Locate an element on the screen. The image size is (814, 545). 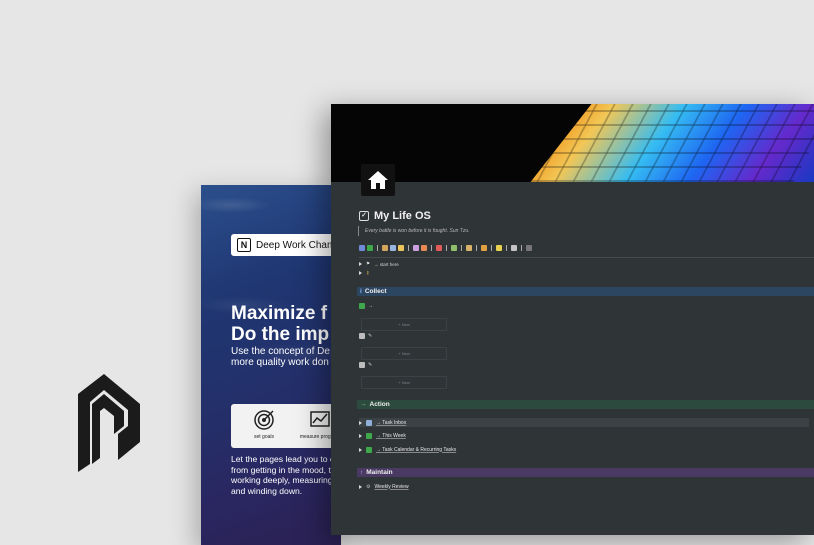
task-inbox-link: → Task Inbox is located at coordinates (391, 423).